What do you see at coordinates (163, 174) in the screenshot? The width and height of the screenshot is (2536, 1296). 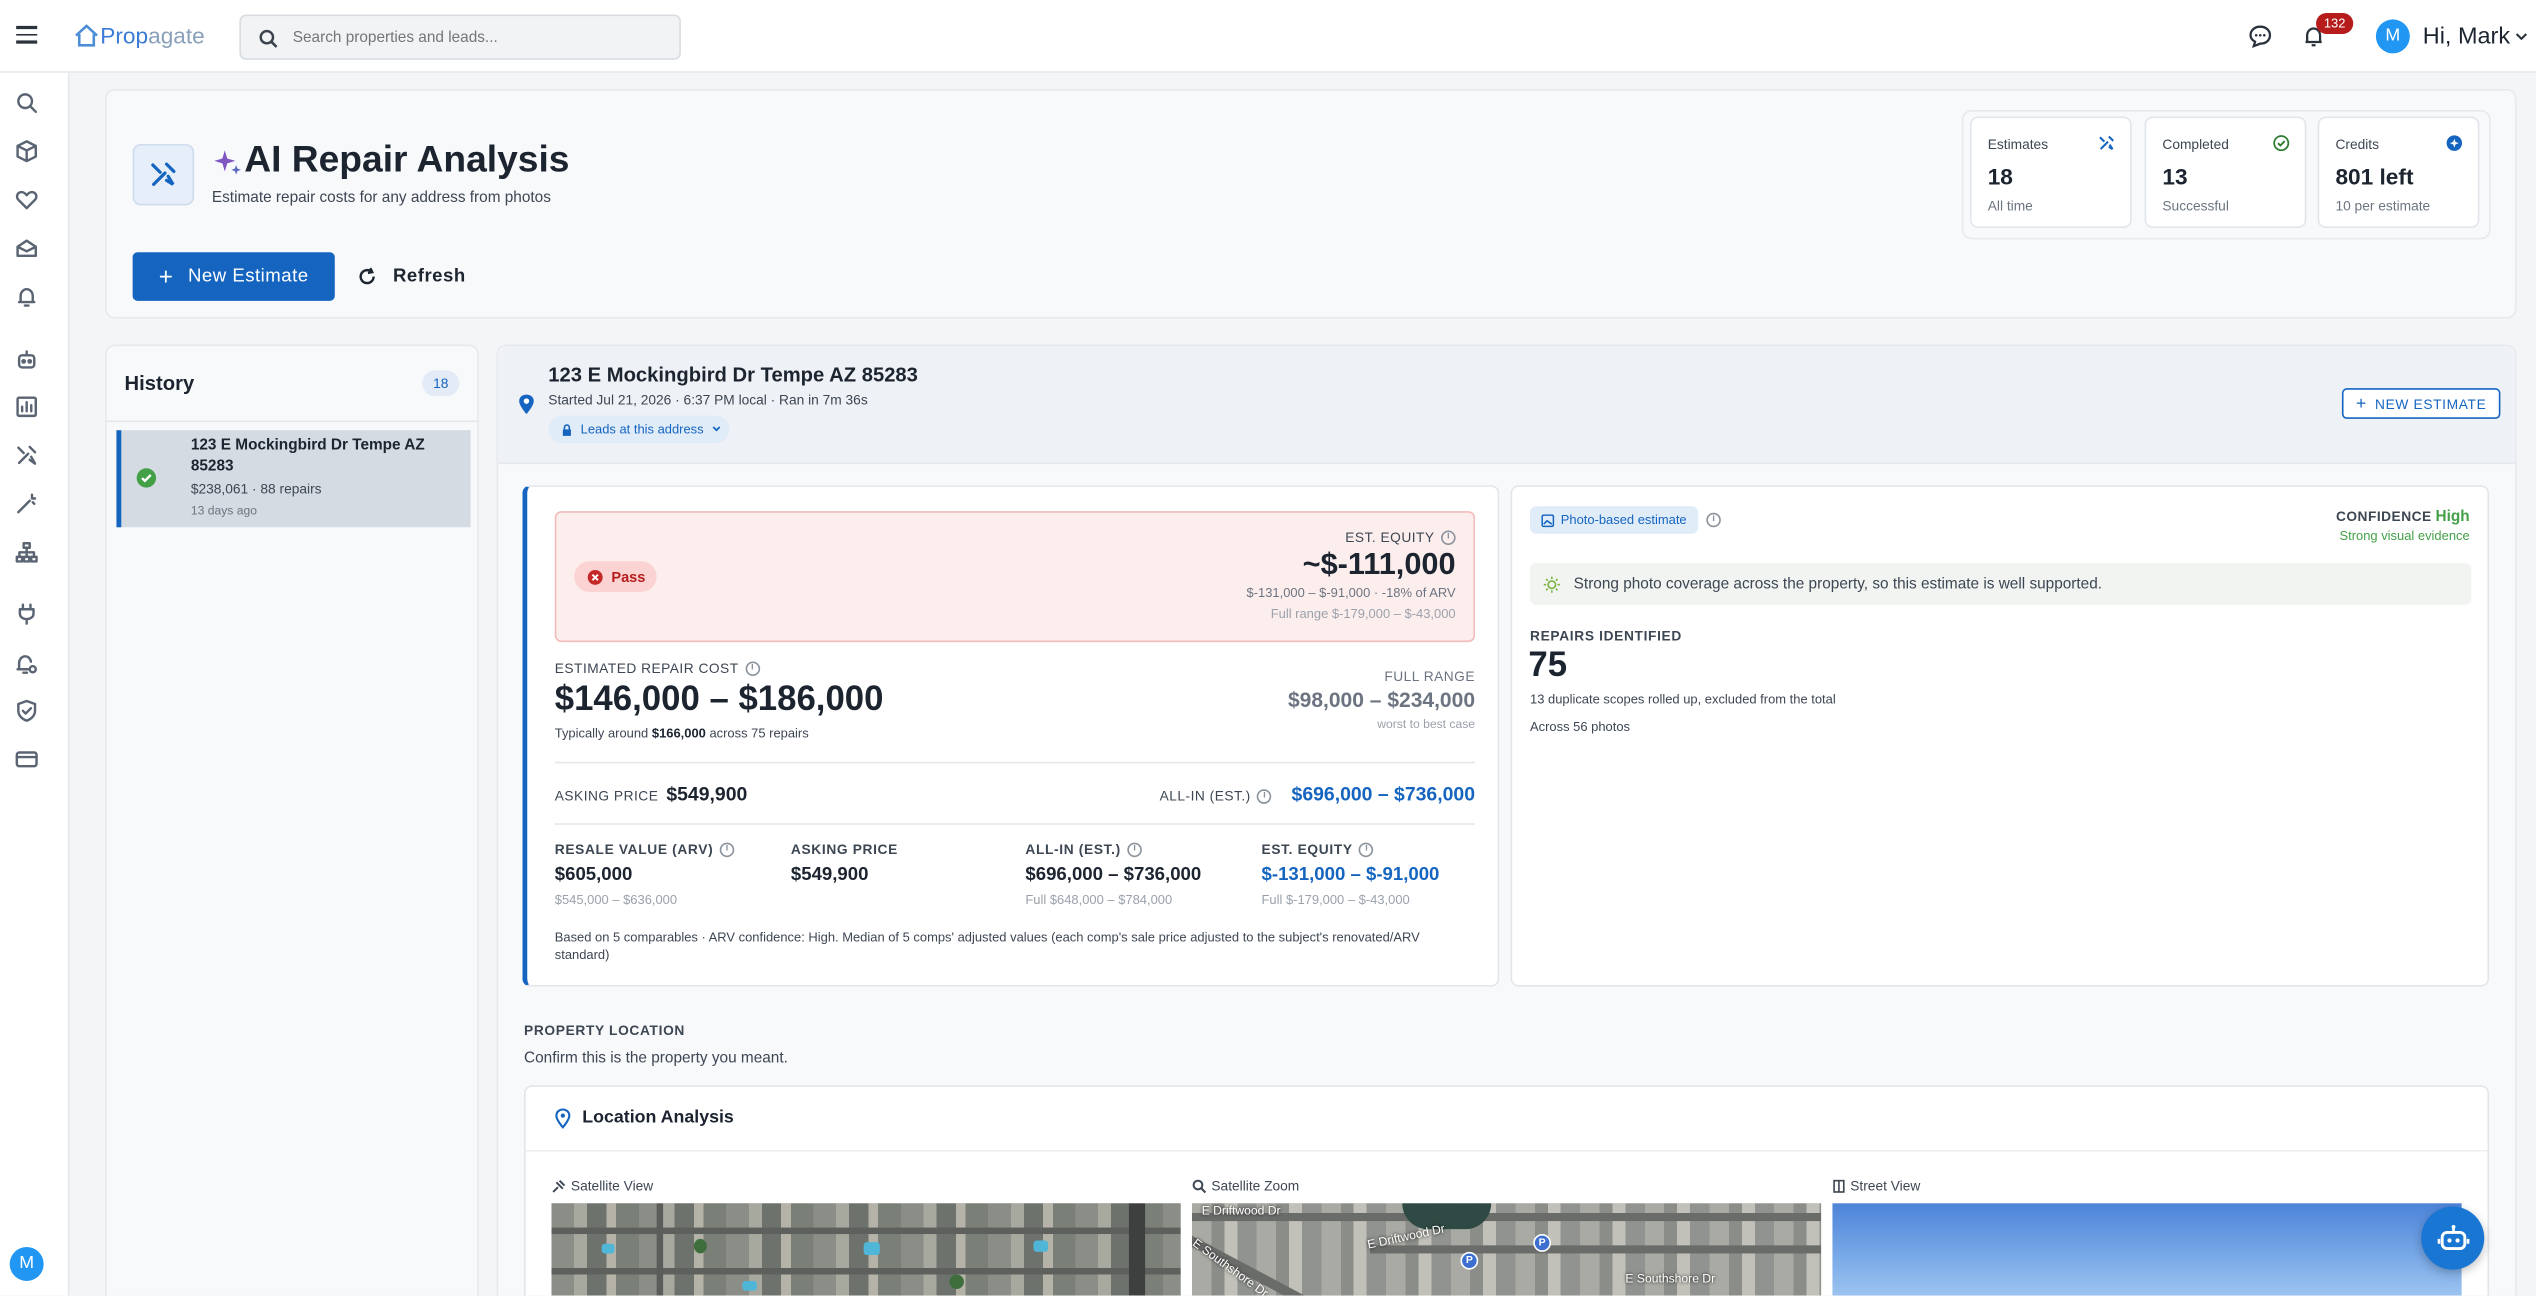 I see `tools-badge` at bounding box center [163, 174].